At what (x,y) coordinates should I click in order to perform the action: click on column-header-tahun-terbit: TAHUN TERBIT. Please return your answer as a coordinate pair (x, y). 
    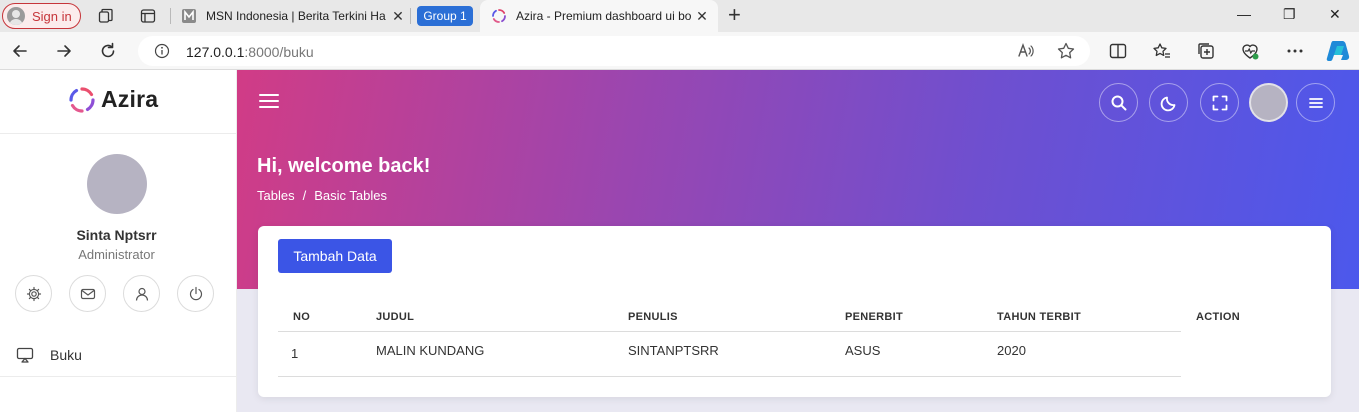
    Looking at the image, I should click on (1039, 317).